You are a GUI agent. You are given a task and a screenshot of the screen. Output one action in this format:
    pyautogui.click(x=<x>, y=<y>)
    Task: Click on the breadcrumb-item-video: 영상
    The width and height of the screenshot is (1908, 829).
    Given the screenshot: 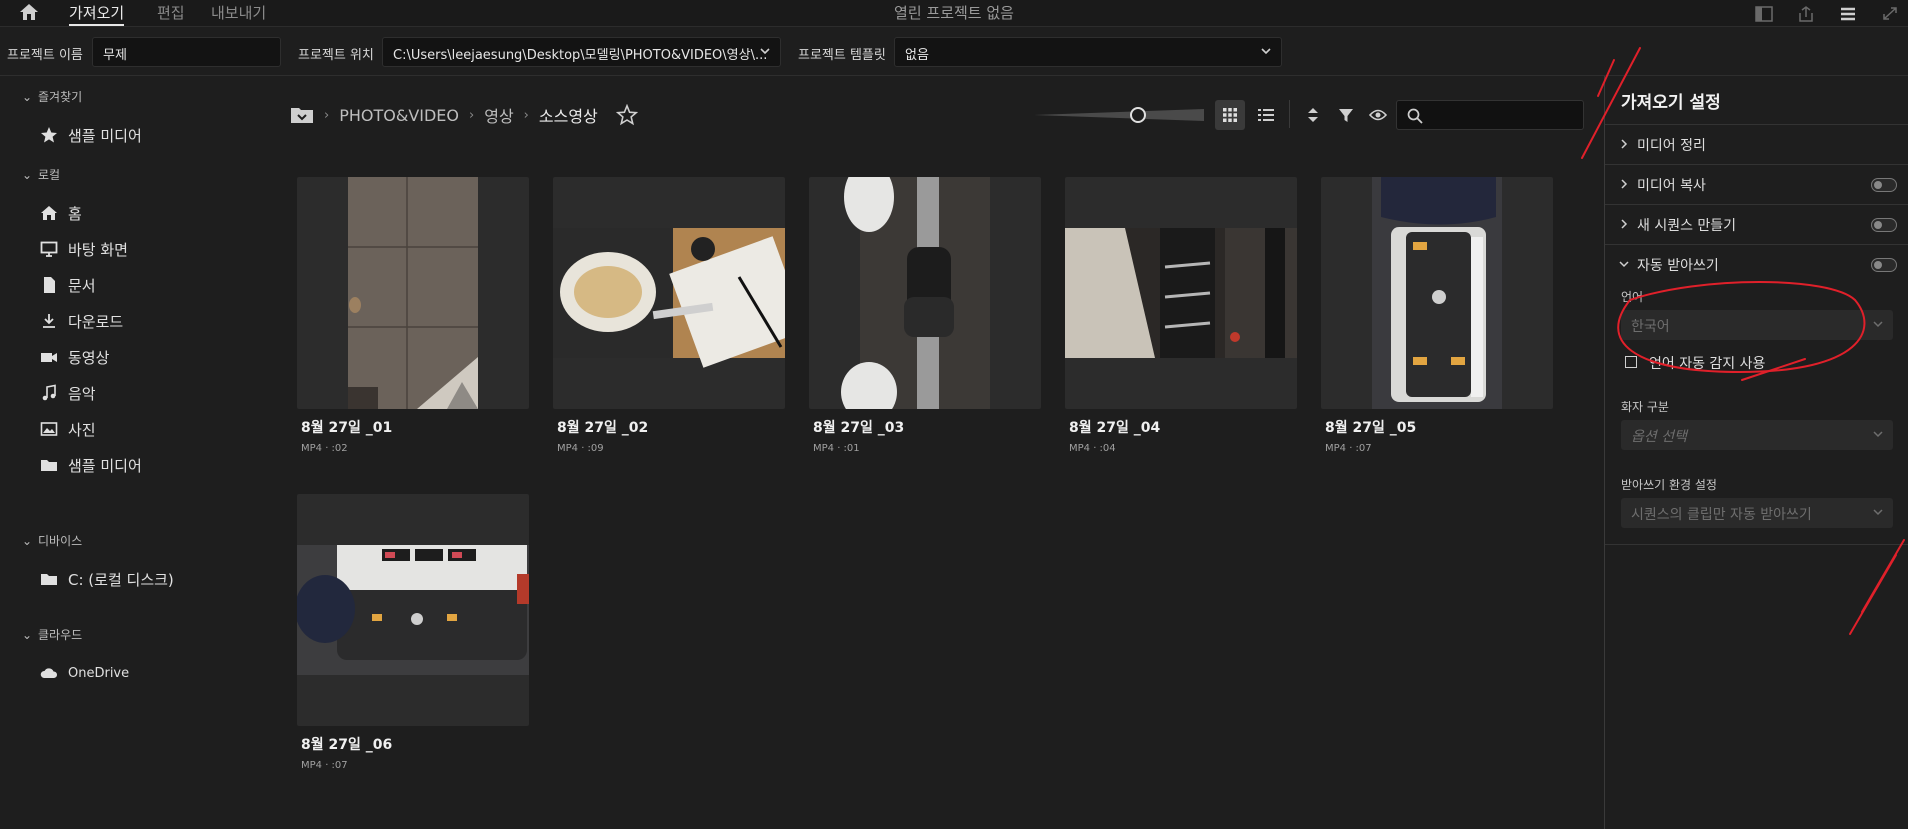 What is the action you would take?
    pyautogui.click(x=498, y=115)
    